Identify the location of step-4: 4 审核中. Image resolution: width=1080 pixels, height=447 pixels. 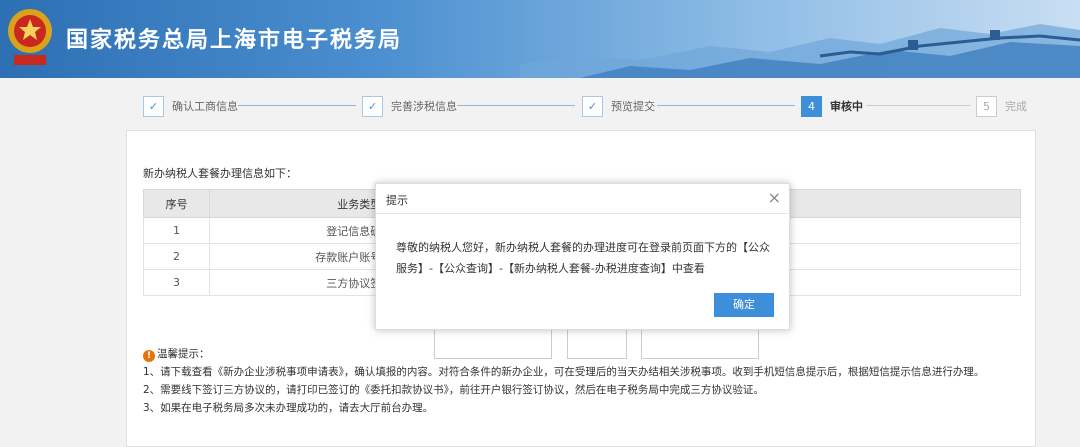
(832, 106).